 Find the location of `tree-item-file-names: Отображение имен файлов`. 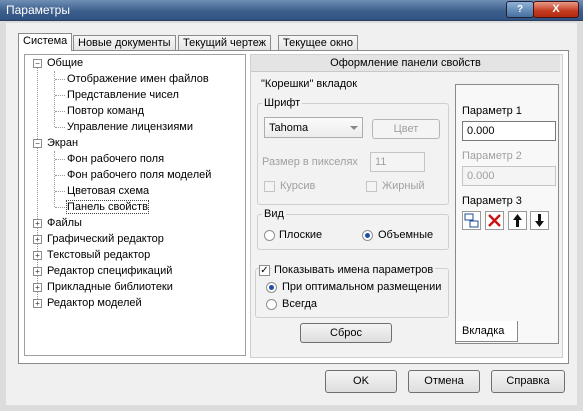

tree-item-file-names: Отображение имен файлов is located at coordinates (138, 79).